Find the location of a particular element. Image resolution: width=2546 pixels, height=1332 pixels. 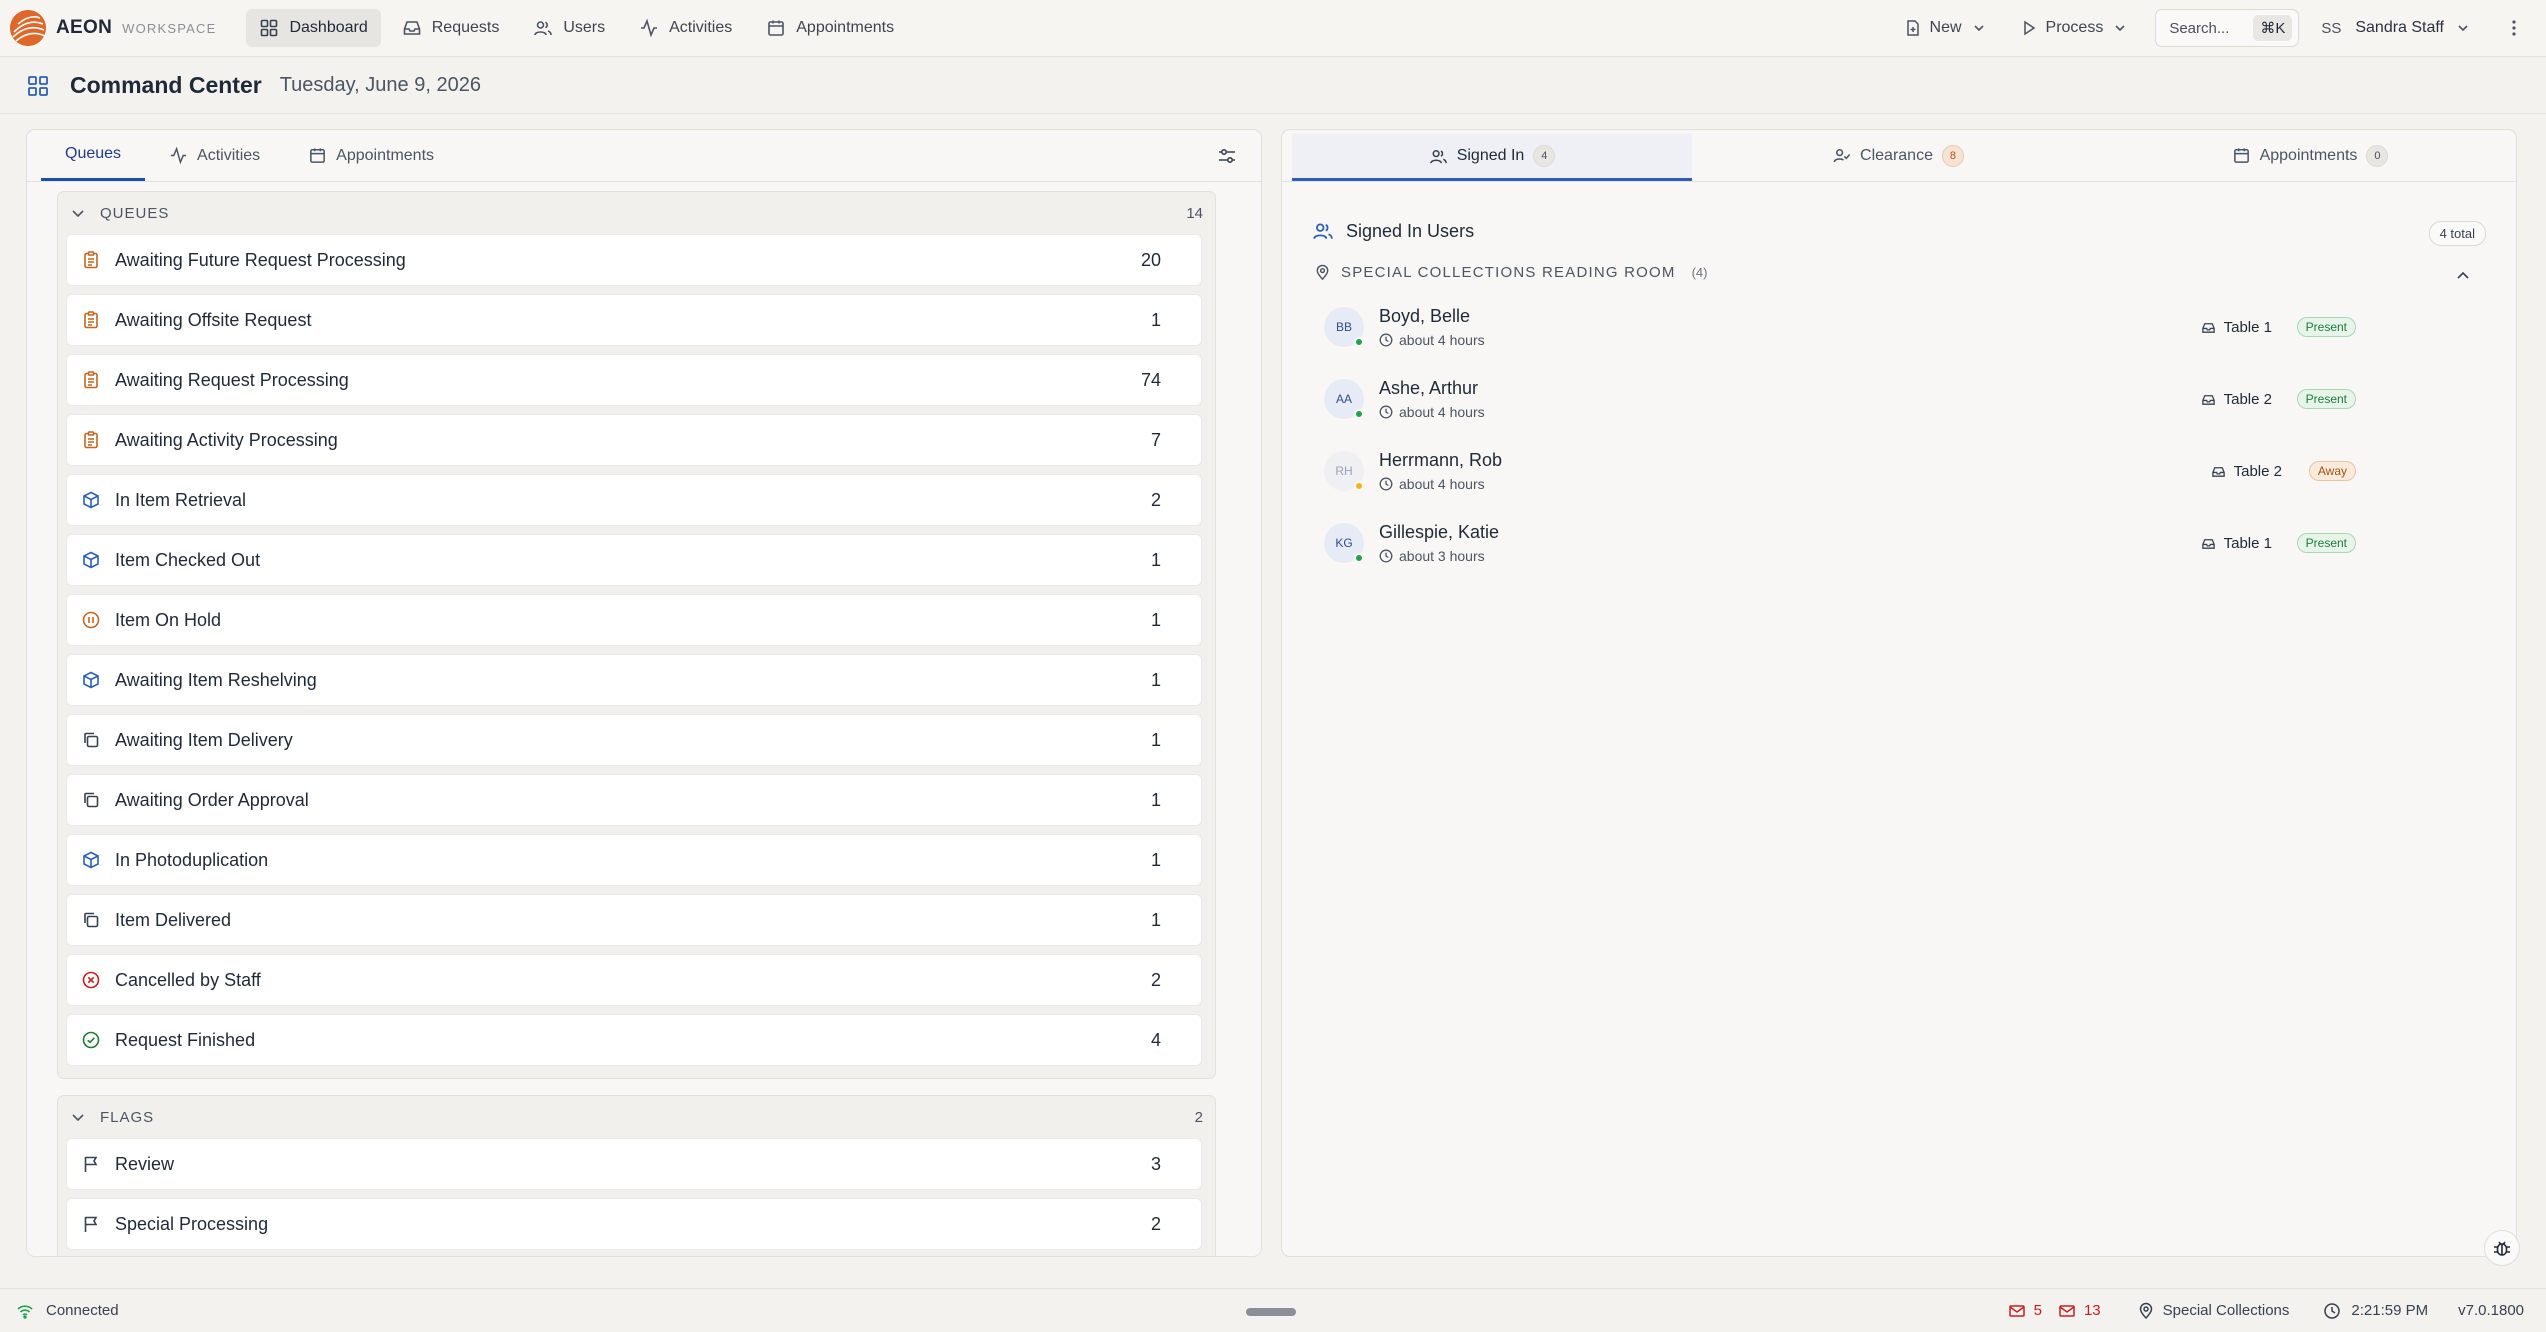

users-icon is located at coordinates (1438, 156).